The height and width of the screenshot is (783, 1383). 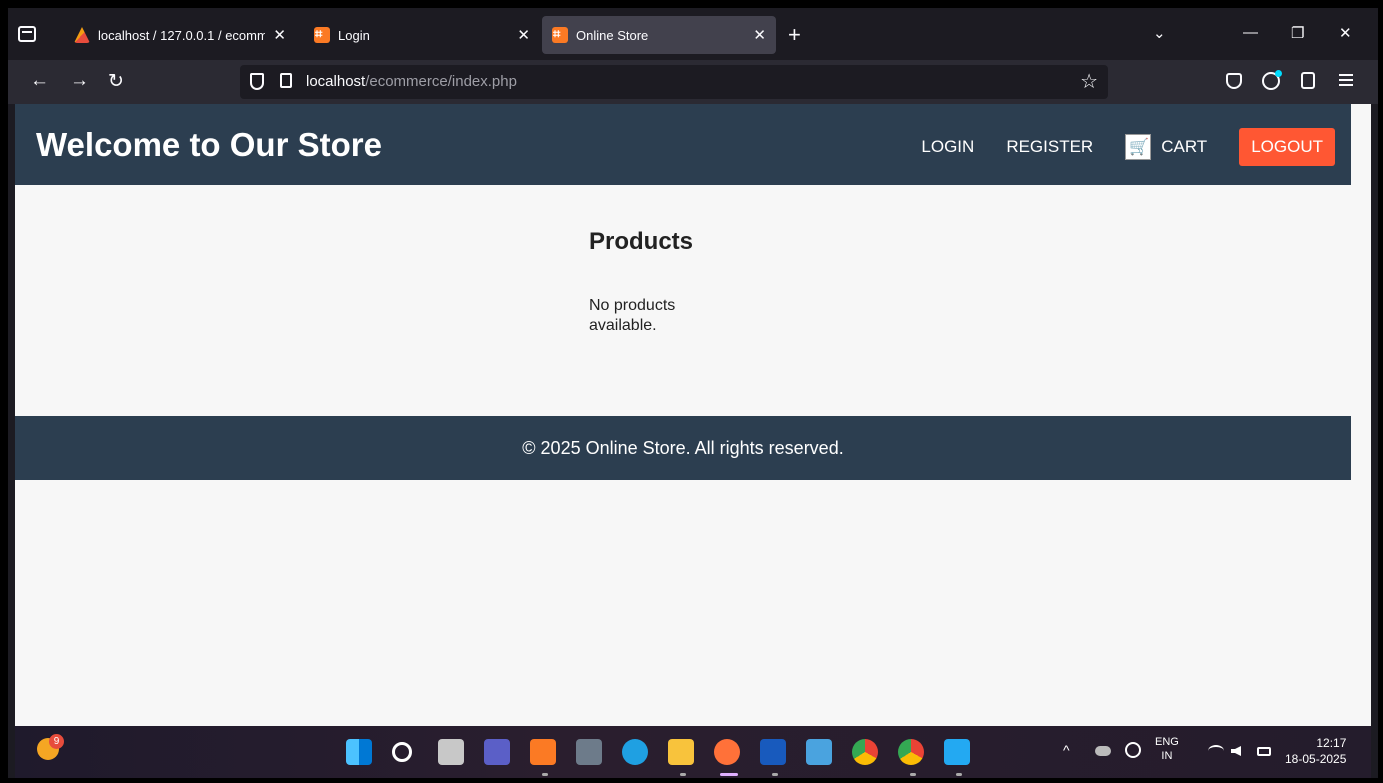 I want to click on edge-icon, so click(x=635, y=752).